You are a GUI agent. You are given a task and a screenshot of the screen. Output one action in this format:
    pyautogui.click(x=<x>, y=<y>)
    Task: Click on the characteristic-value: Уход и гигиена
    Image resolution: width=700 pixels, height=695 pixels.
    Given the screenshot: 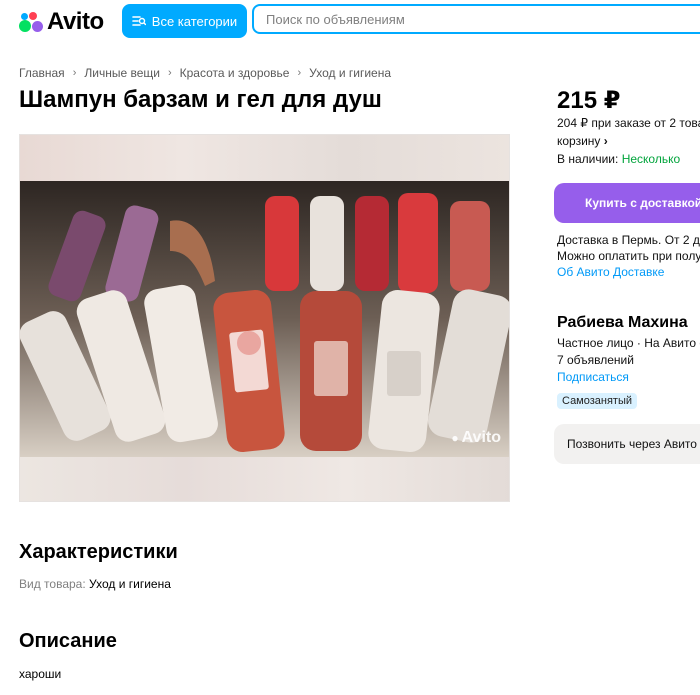 What is the action you would take?
    pyautogui.click(x=130, y=584)
    